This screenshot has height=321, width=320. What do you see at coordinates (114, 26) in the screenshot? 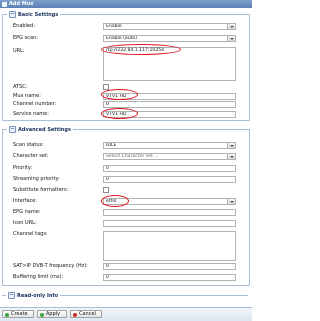
I see `enabled-value: Enable` at bounding box center [114, 26].